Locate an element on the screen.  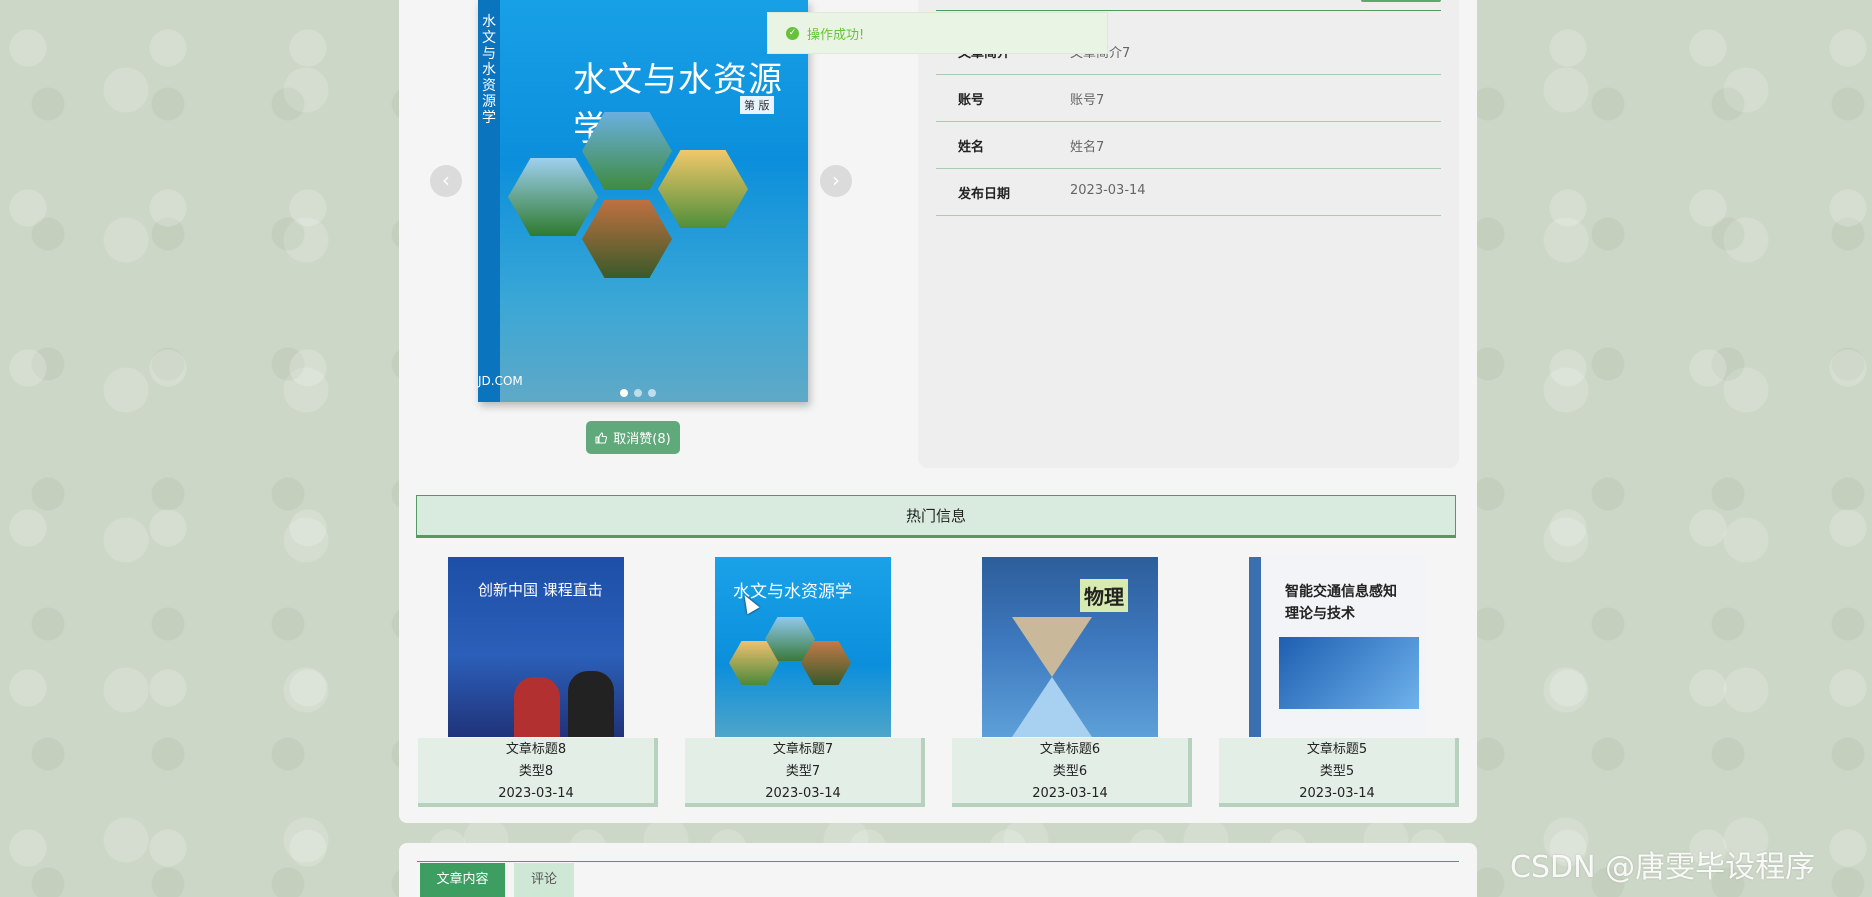
image-carousel: 水文与水资源学 水文与水资源学 第 版 JD.COM ‹ › is located at coordinates (660, 205).